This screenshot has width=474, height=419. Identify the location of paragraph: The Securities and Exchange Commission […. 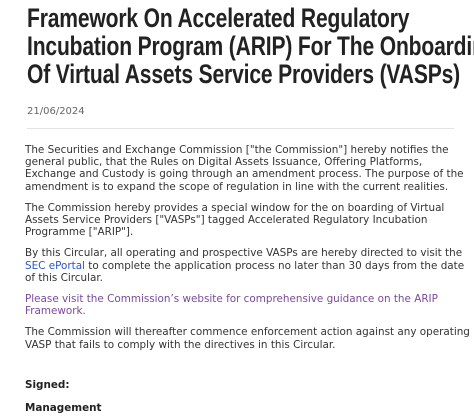
(244, 168).